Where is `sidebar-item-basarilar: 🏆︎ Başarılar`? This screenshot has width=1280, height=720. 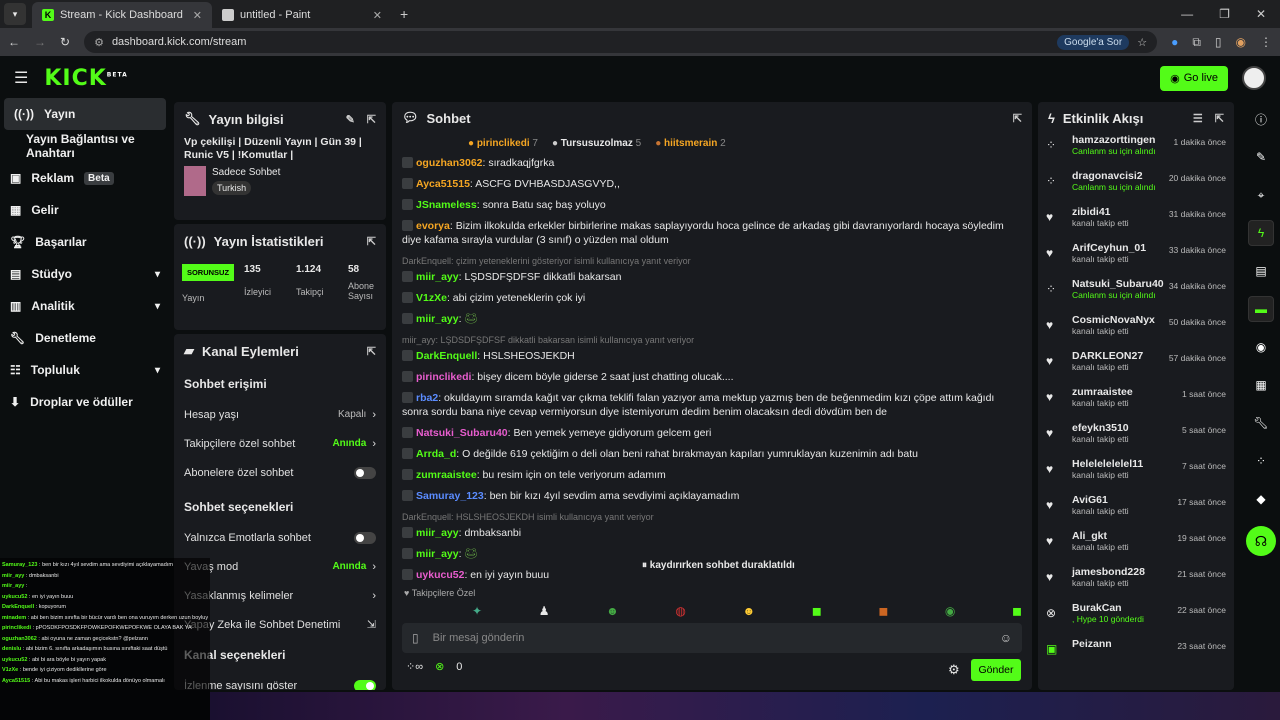
sidebar-item-basarilar: 🏆︎ Başarılar is located at coordinates (85, 242).